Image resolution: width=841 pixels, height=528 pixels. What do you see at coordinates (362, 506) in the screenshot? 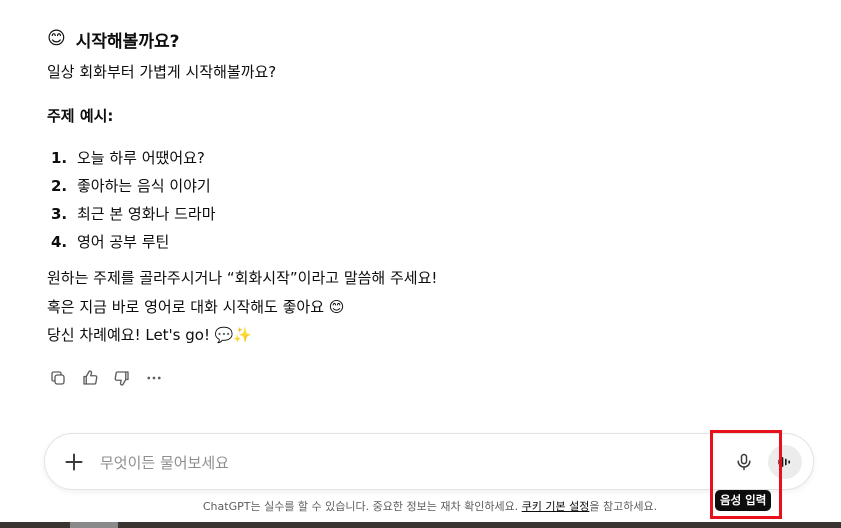
I see `disclaimer-prefix: ChatGPT는 실수를 할 수 있습니다. 중요한 정보는 재차 확인하세요.` at bounding box center [362, 506].